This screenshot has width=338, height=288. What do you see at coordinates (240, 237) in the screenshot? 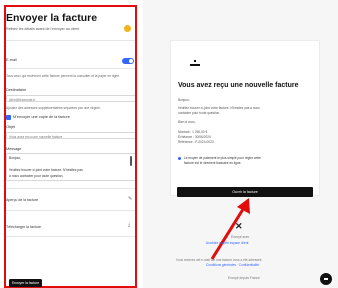
I see `footer-sent-with: Envoyé avec` at bounding box center [240, 237].